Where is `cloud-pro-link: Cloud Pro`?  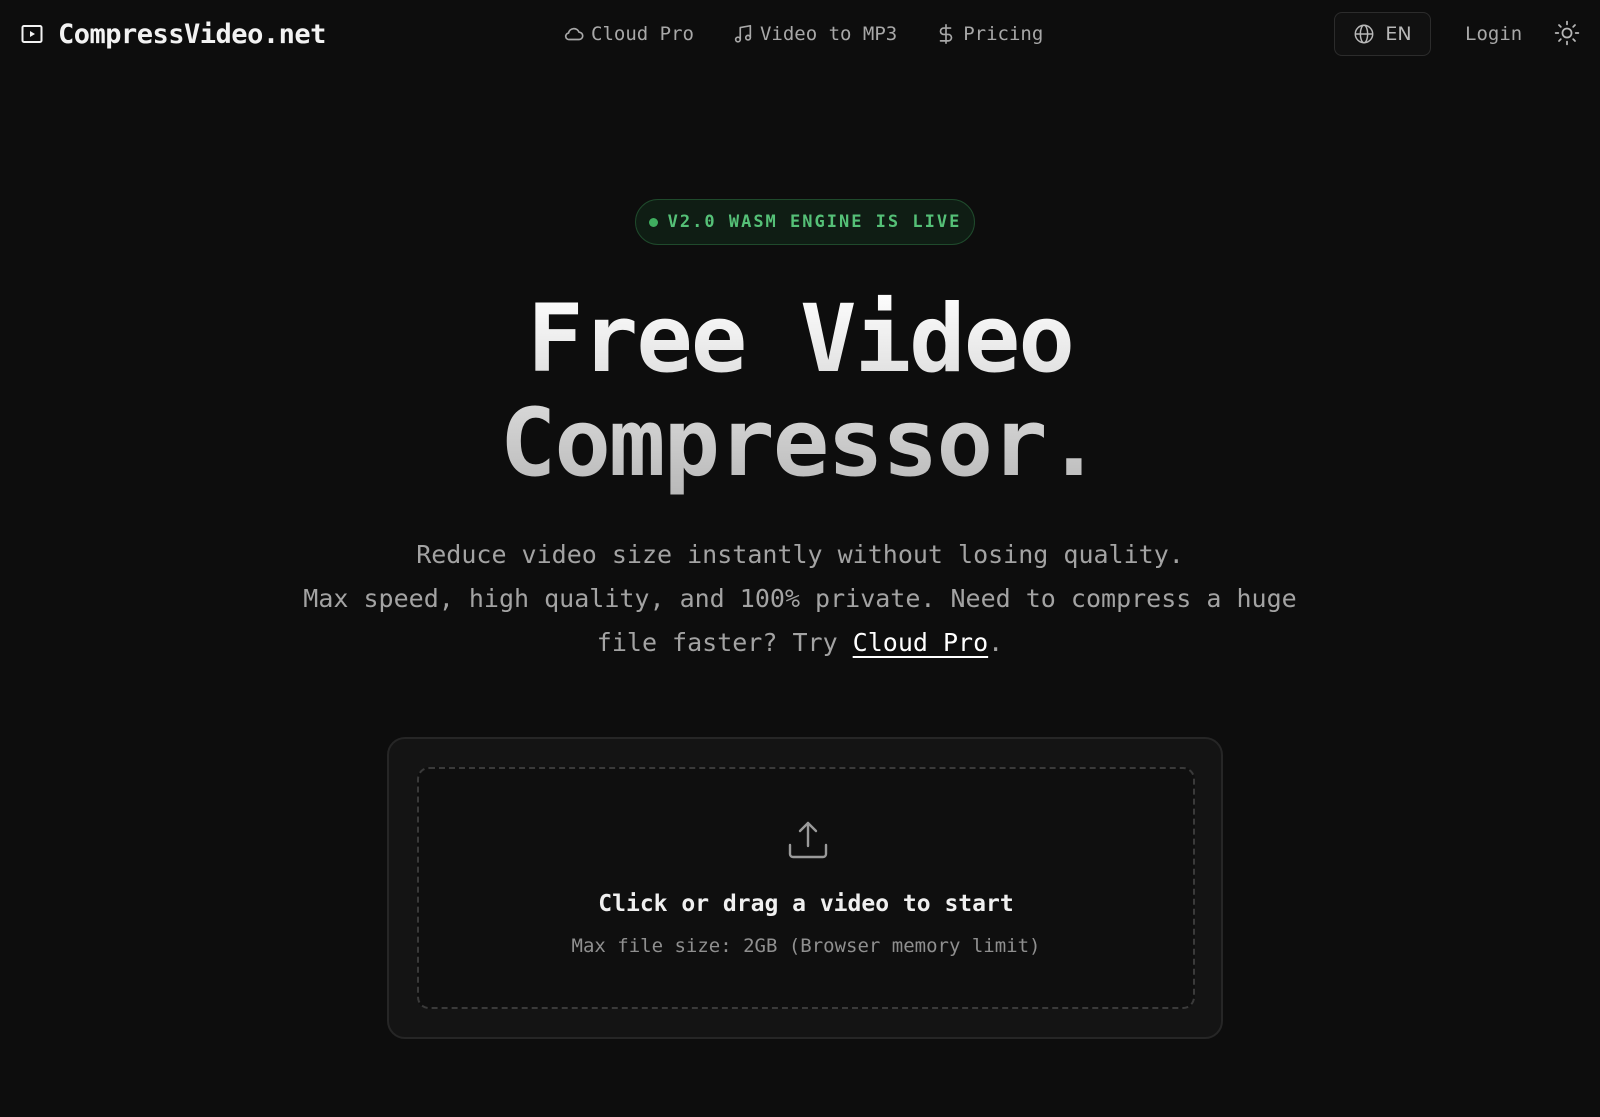
cloud-pro-link: Cloud Pro is located at coordinates (920, 642).